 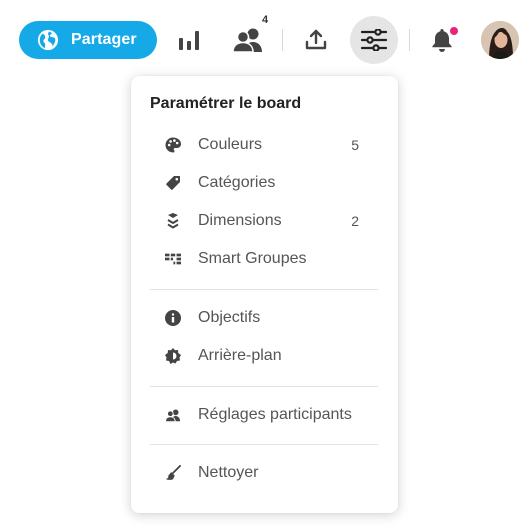 I want to click on menu-item-label: Objectifs, so click(x=229, y=317).